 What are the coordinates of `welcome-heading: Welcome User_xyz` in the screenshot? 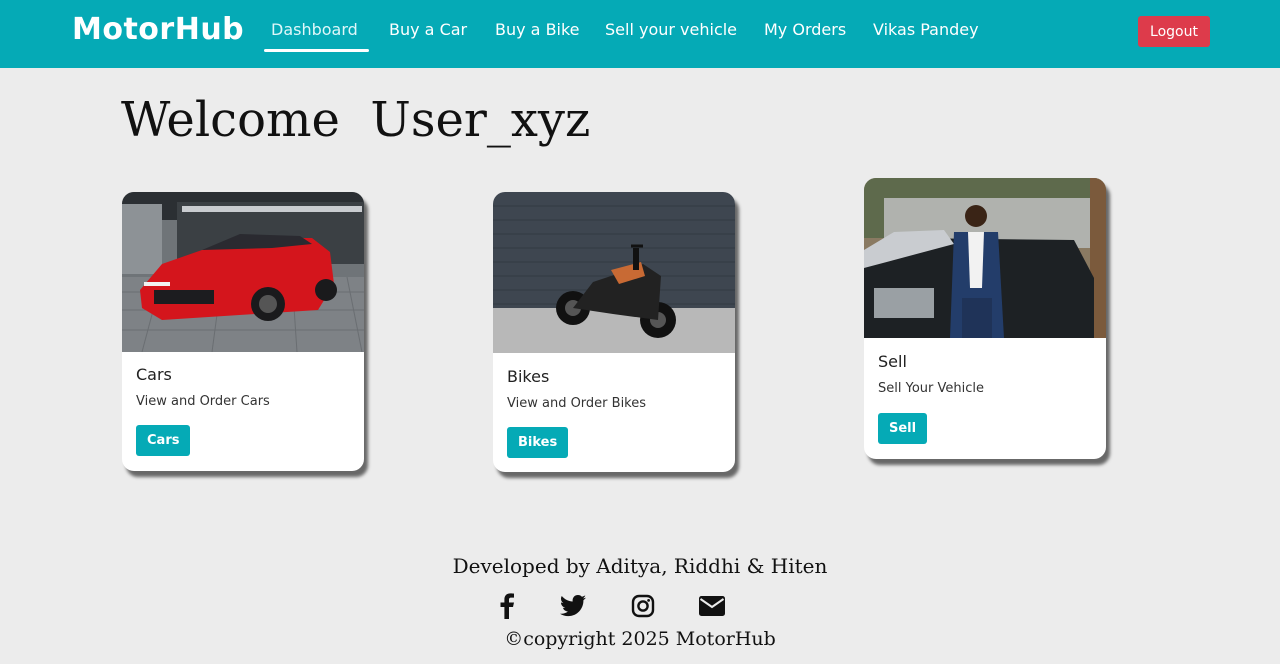 It's located at (356, 120).